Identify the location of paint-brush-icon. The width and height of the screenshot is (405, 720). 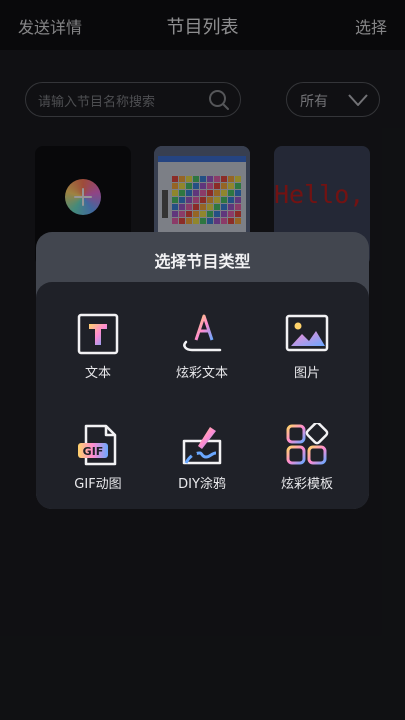
(202, 446).